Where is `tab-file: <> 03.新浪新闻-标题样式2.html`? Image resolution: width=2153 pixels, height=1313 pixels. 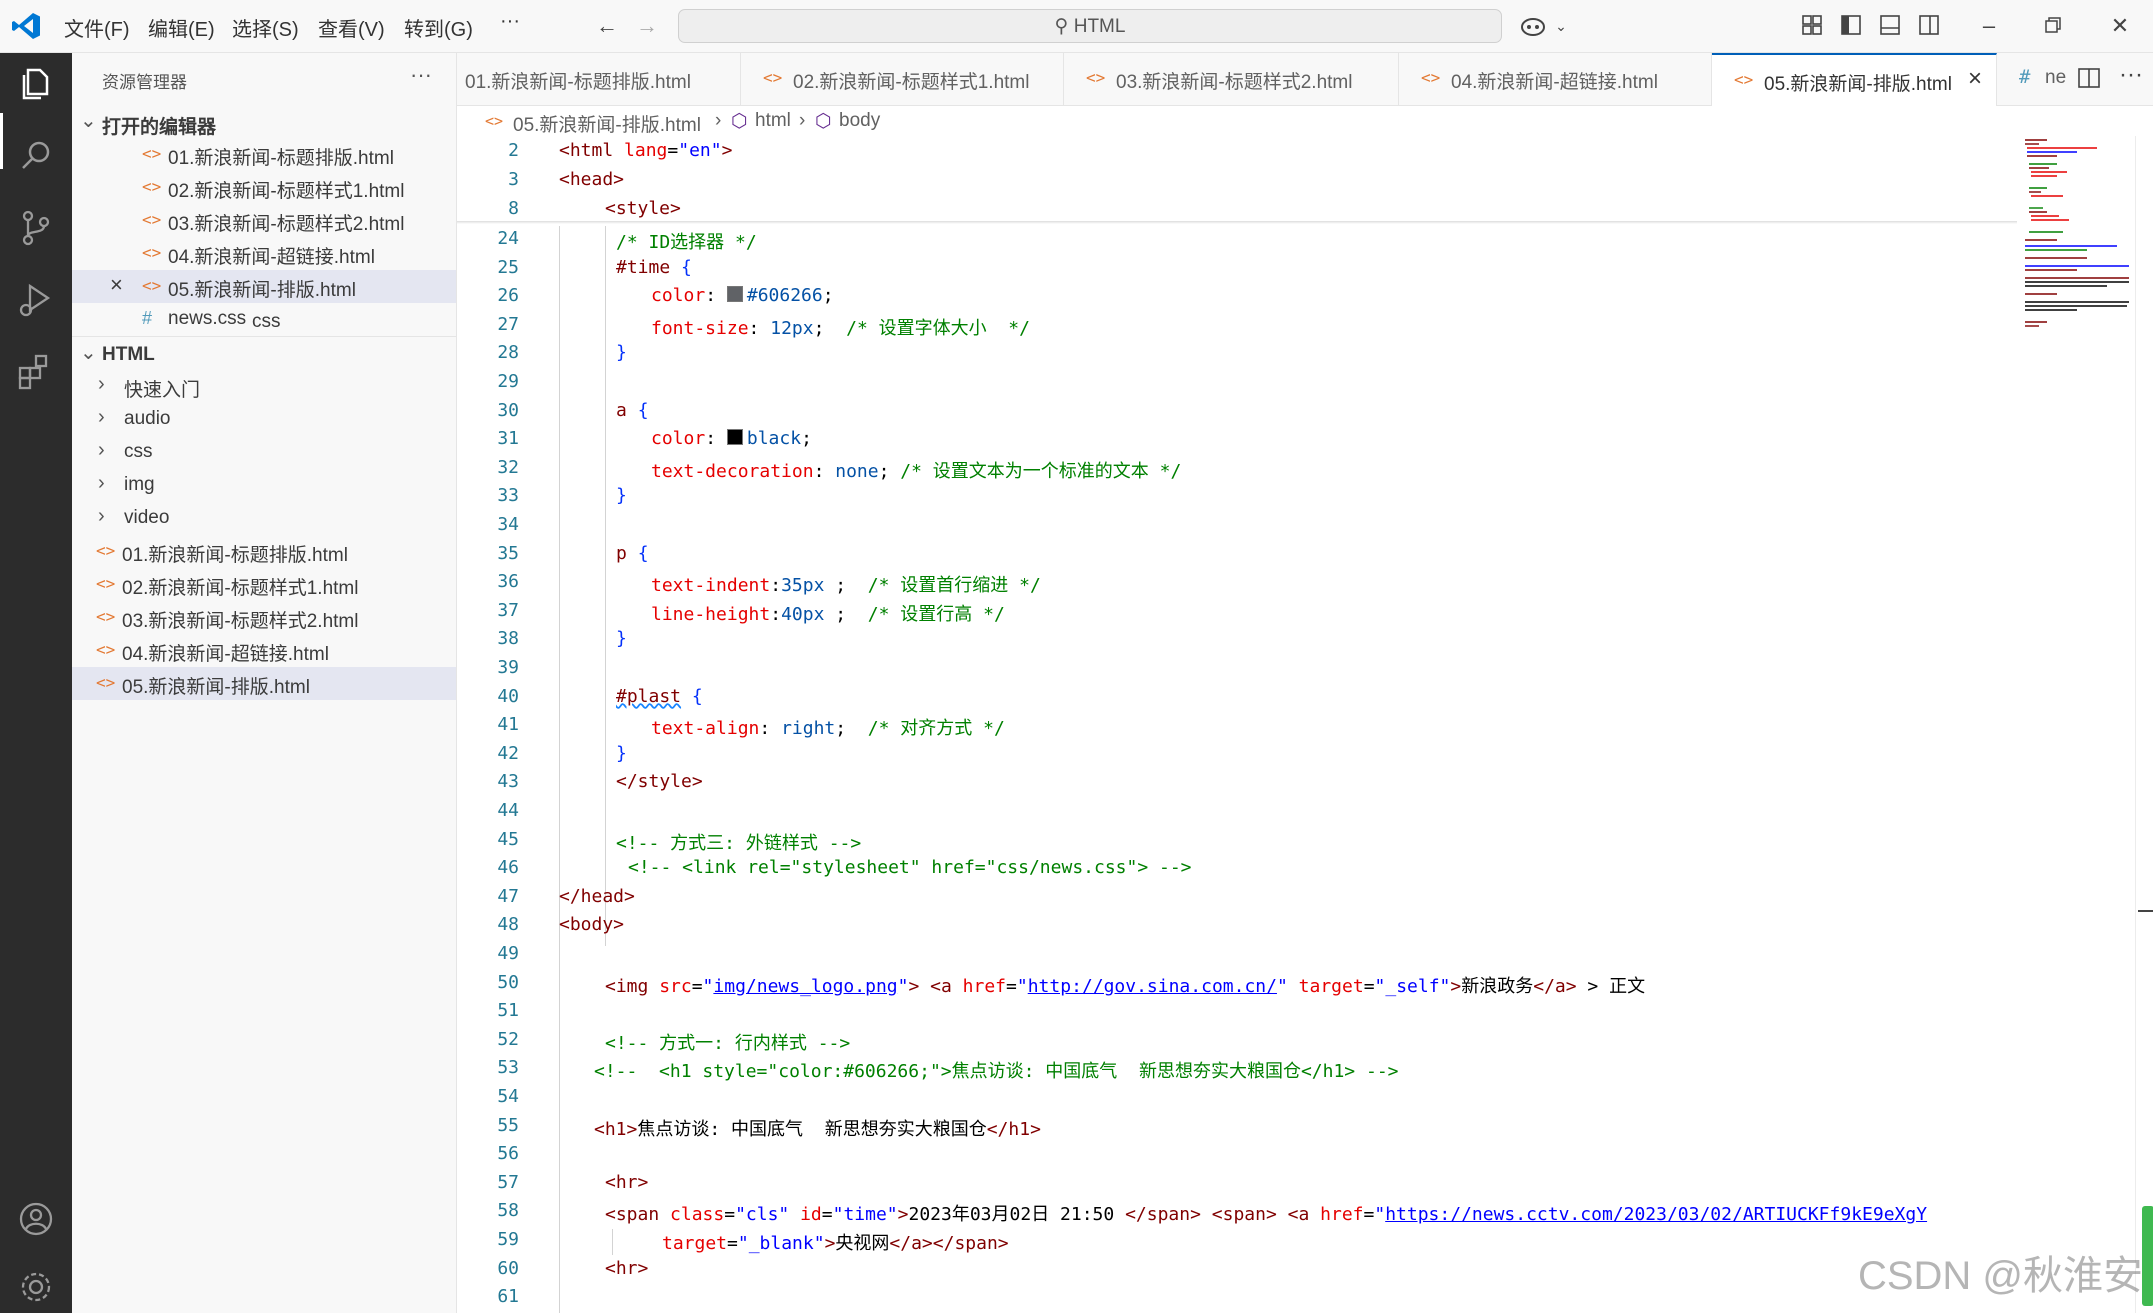 tab-file: <> 03.新浪新闻-标题样式2.html is located at coordinates (1231, 79).